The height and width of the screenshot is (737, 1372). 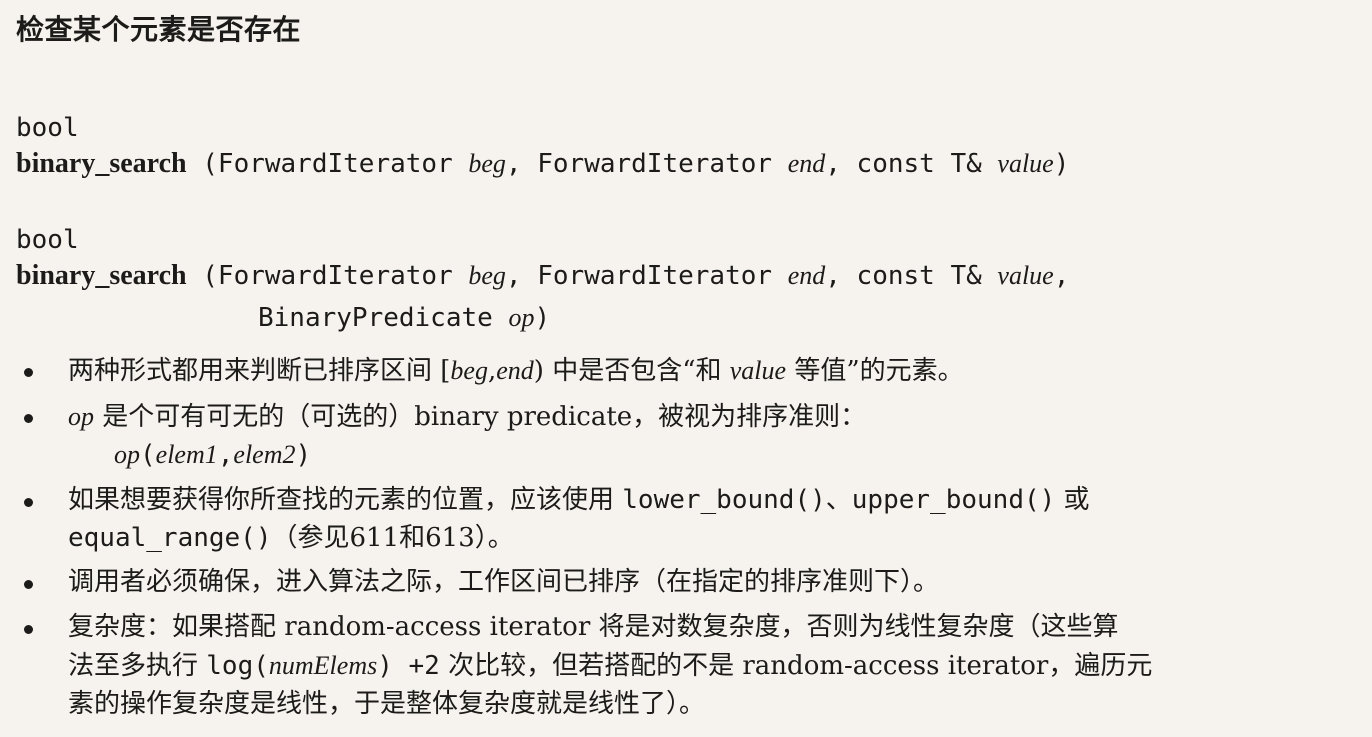 I want to click on bullet-text: 如果想要获得你所查找的元素的位置，应该使用, so click(x=345, y=500).